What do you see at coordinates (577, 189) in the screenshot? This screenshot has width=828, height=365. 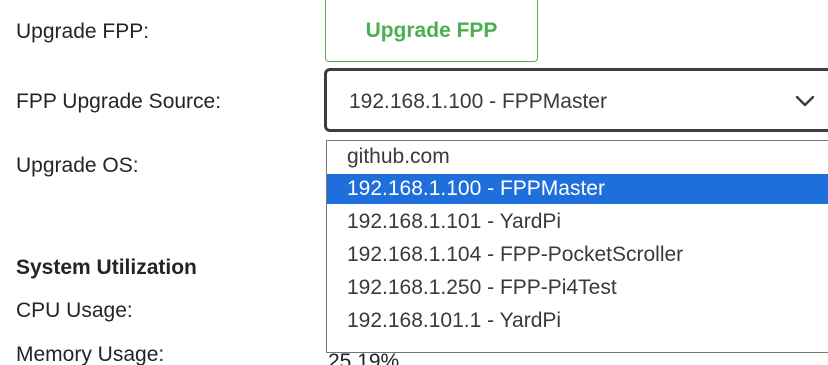 I see `dropdown-option-fppmaster: 192.168.1.100 - FPPMaster` at bounding box center [577, 189].